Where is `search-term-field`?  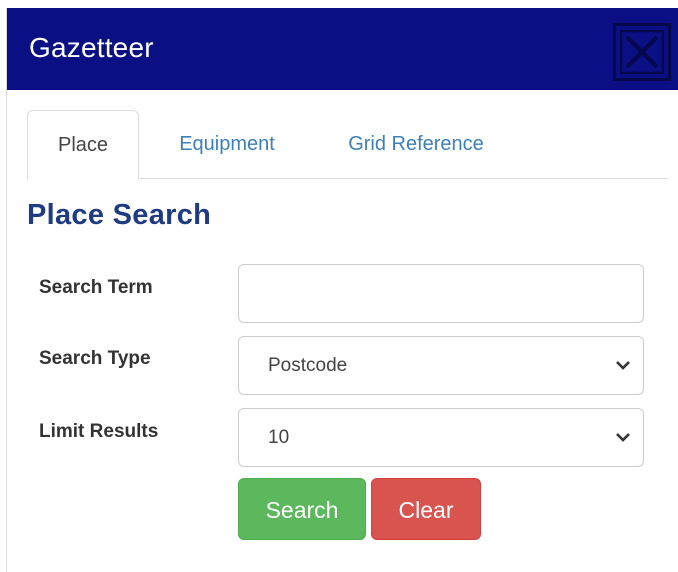
search-term-field is located at coordinates (441, 293).